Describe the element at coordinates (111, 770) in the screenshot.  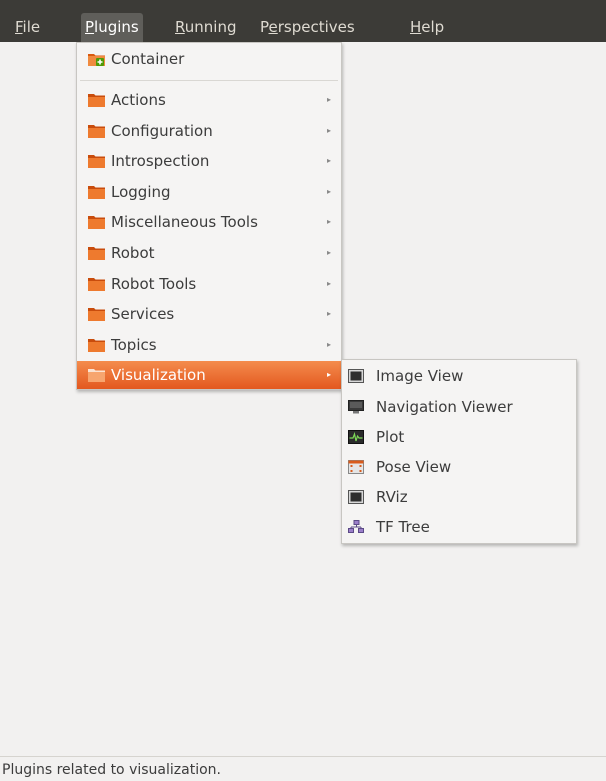
I see `status-text: Plugins related to visualization.` at that location.